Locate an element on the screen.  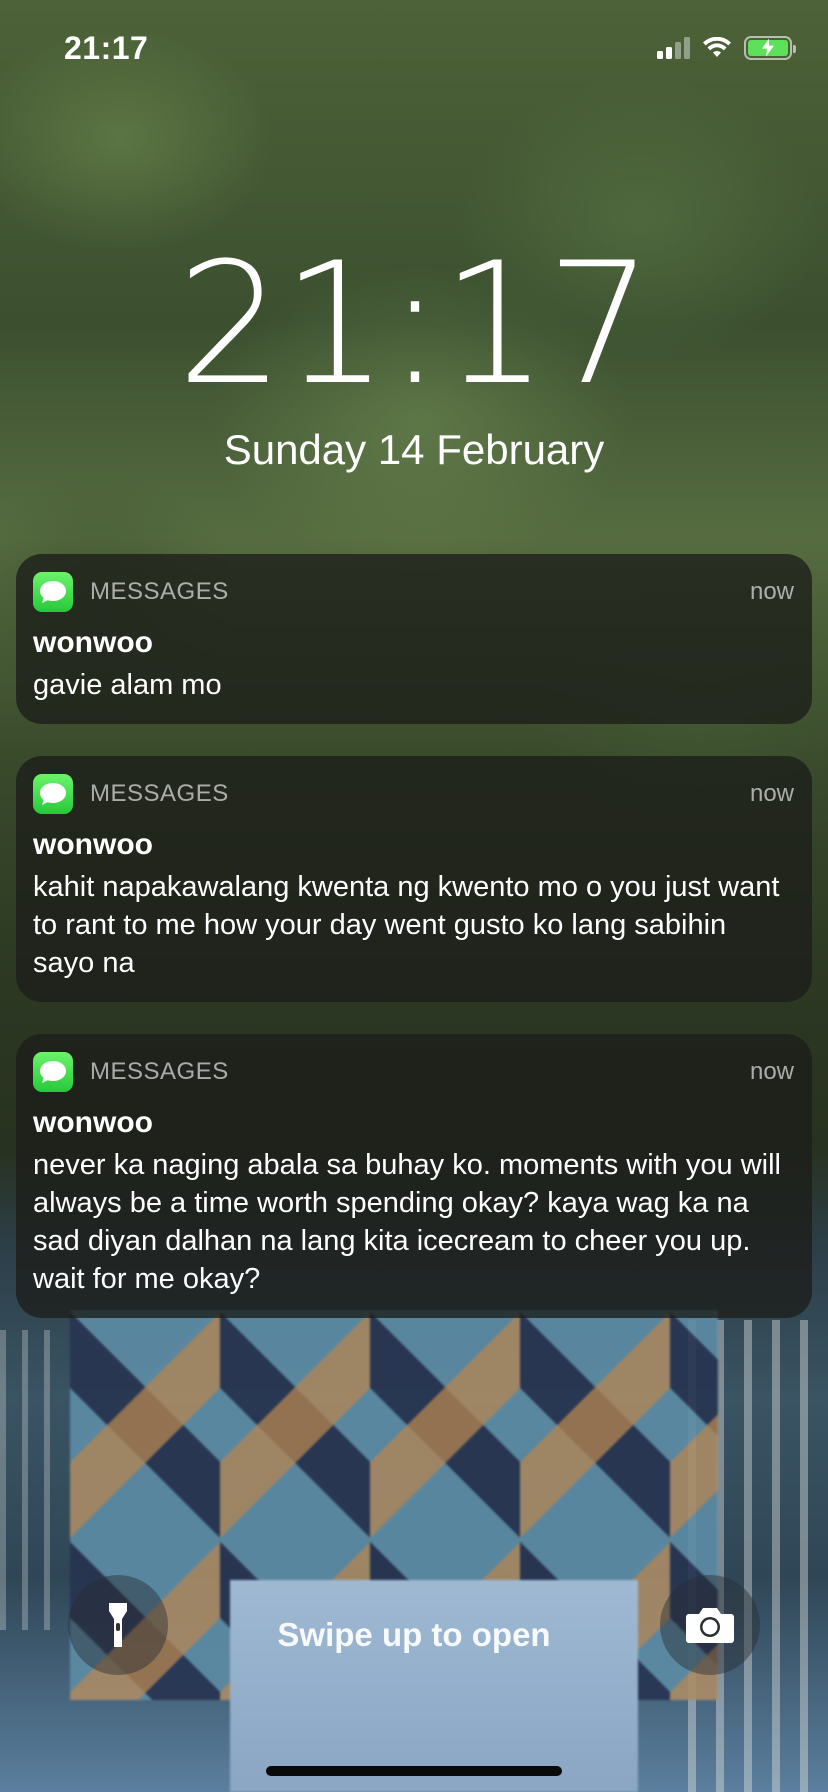
charging-bolt-icon is located at coordinates (768, 47).